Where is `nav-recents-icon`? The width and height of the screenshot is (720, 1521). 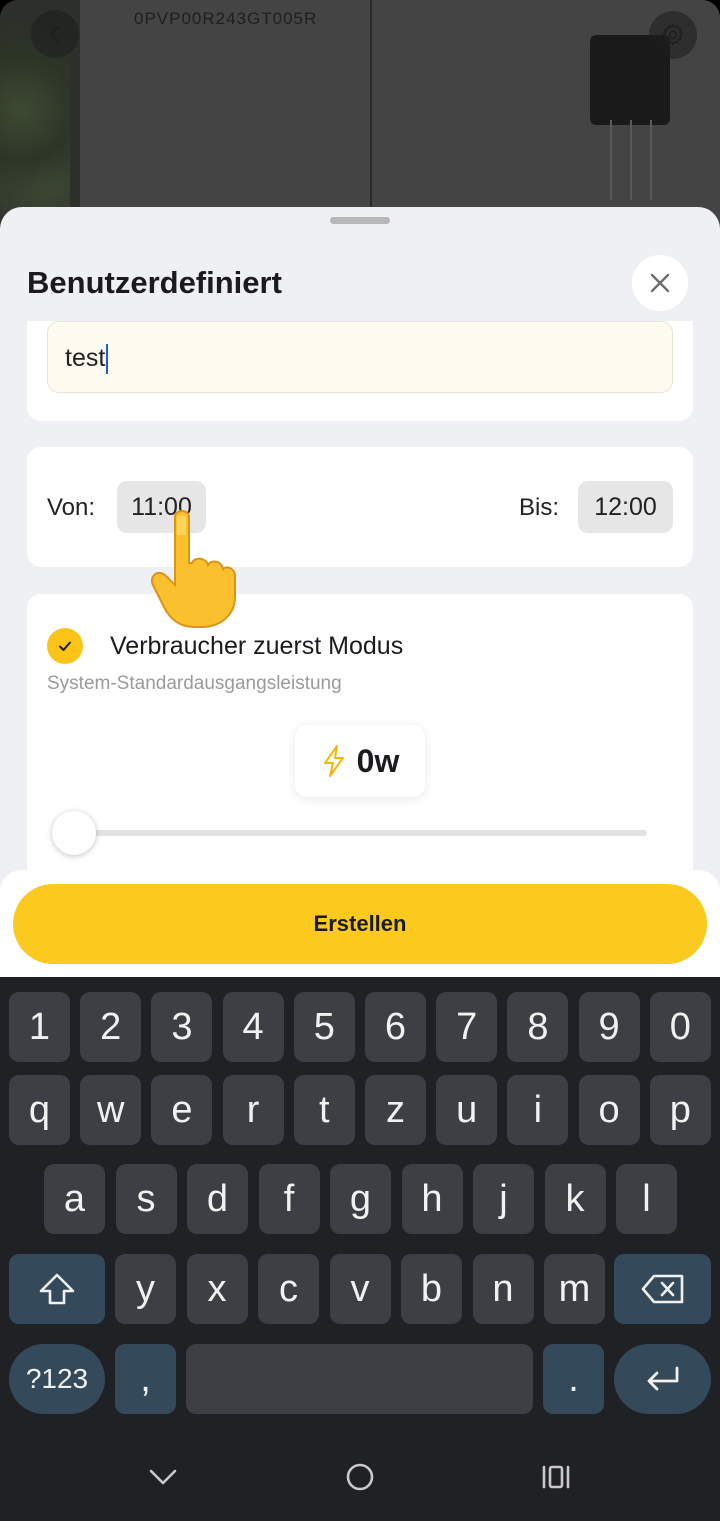
nav-recents-icon is located at coordinates (556, 1477).